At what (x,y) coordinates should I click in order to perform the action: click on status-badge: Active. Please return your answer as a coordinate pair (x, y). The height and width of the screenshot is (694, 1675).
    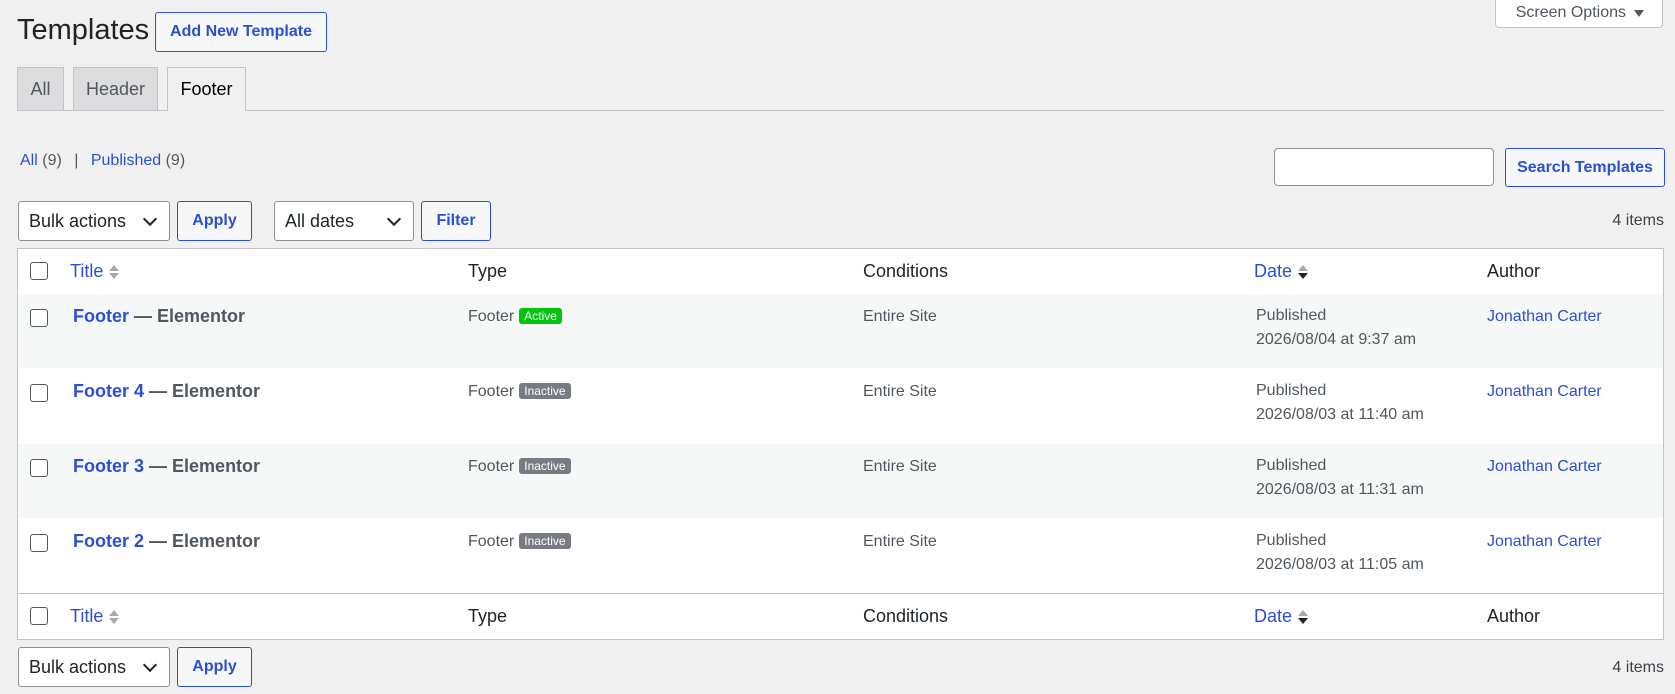
    Looking at the image, I should click on (540, 316).